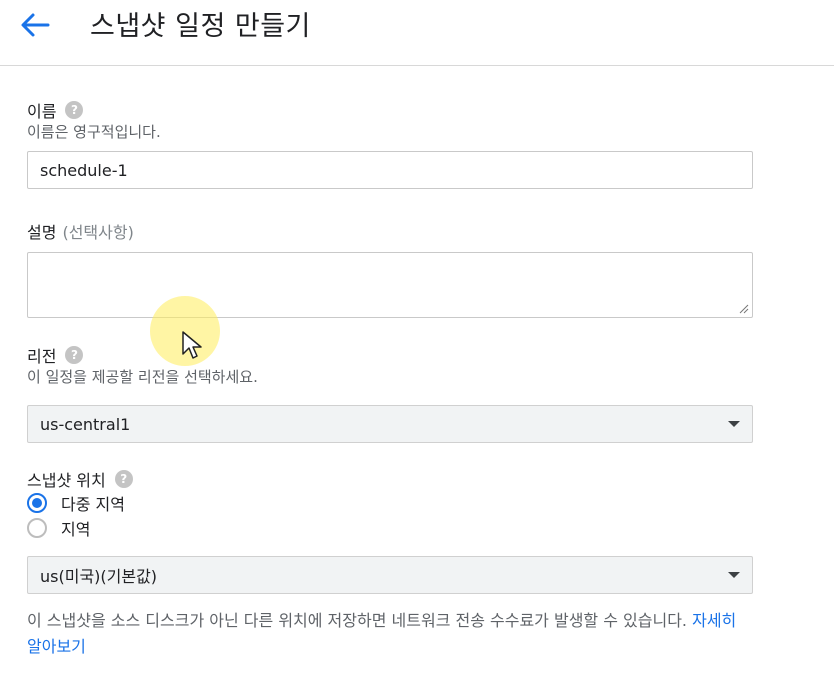 This screenshot has width=834, height=673. What do you see at coordinates (417, 33) in the screenshot?
I see `page-header: 스냅샷 일정 만들기` at bounding box center [417, 33].